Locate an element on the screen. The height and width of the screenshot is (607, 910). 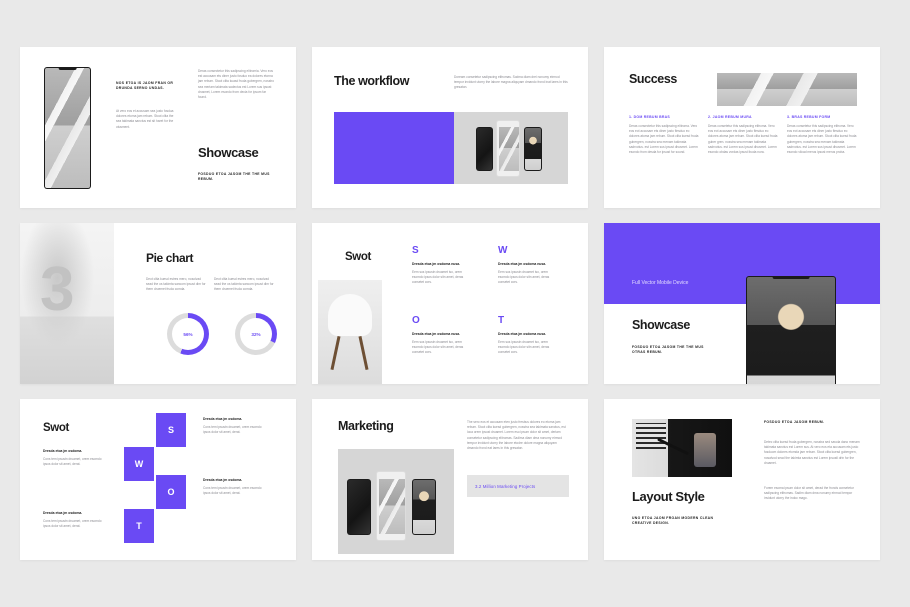
swot-block-w: W is located at coordinates (139, 464).